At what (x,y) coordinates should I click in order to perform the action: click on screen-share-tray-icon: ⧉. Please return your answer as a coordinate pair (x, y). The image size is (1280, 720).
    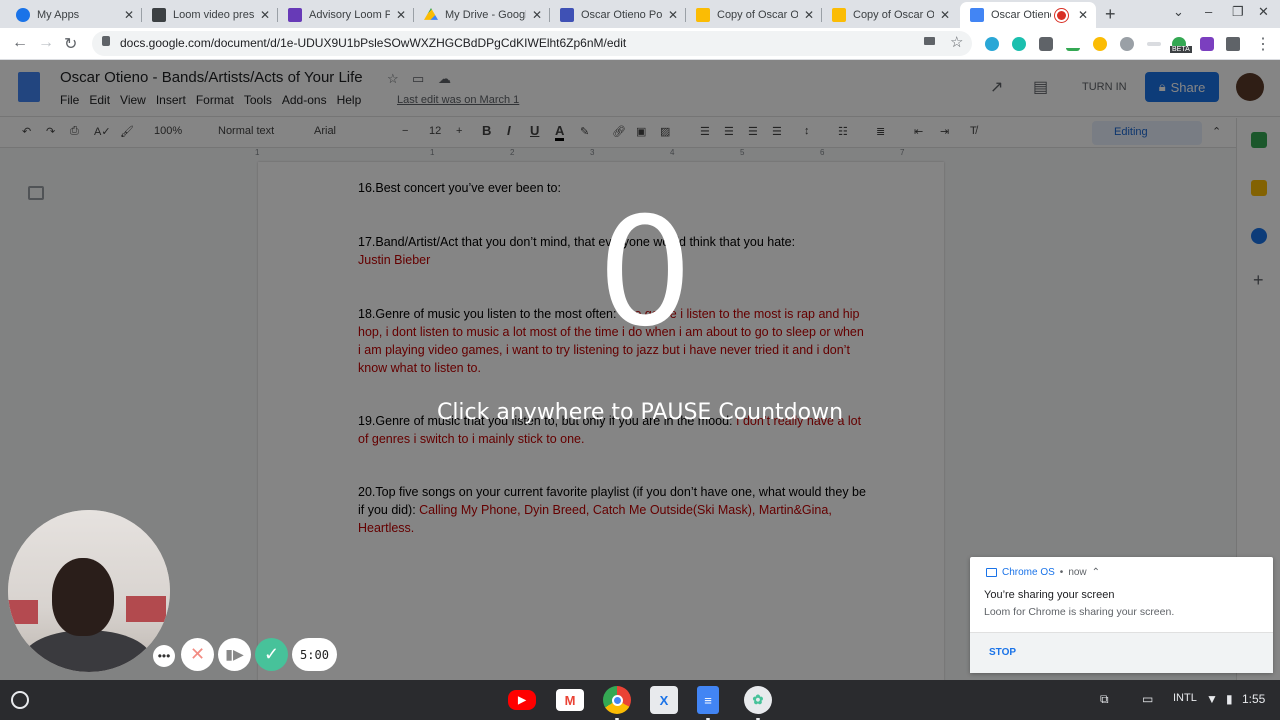
    Looking at the image, I should click on (1104, 699).